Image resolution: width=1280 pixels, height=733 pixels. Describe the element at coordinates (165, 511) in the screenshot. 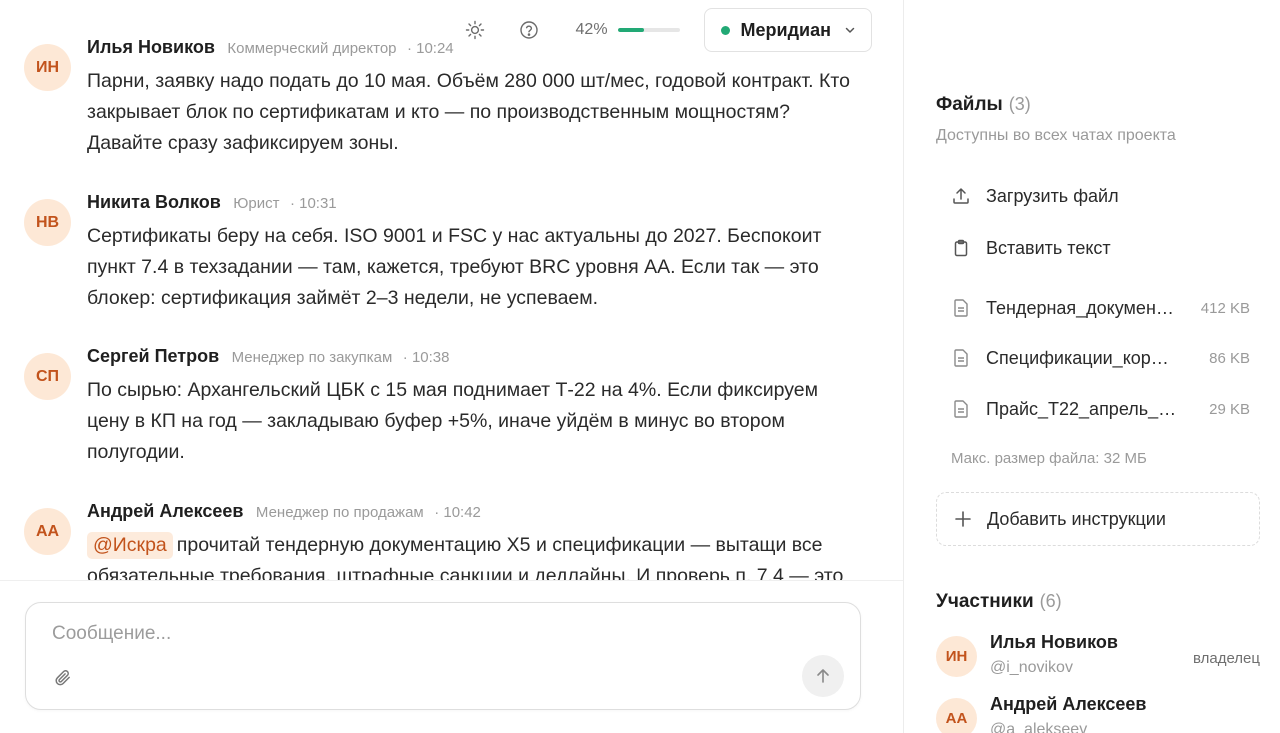

I see `author-name: Андрей Алексеев` at that location.